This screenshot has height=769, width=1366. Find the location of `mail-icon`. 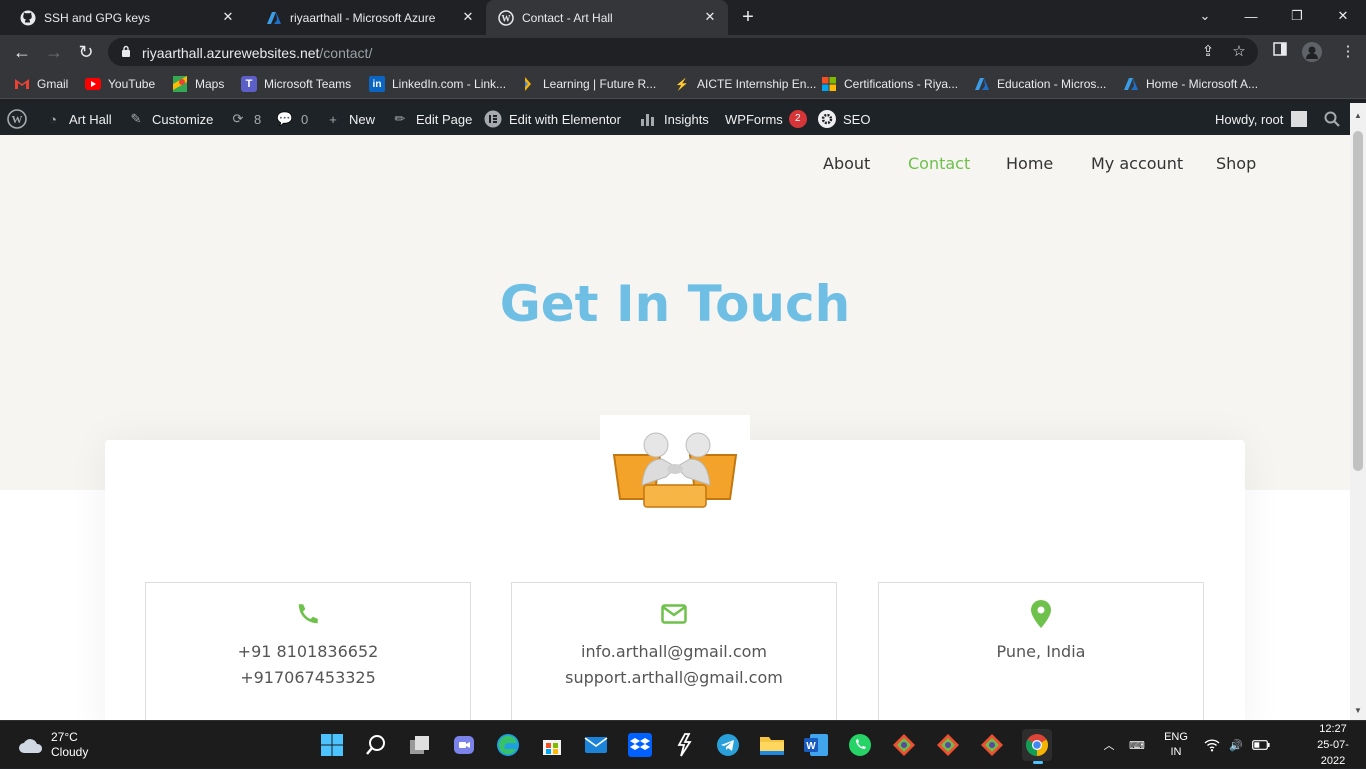

mail-icon is located at coordinates (596, 745).